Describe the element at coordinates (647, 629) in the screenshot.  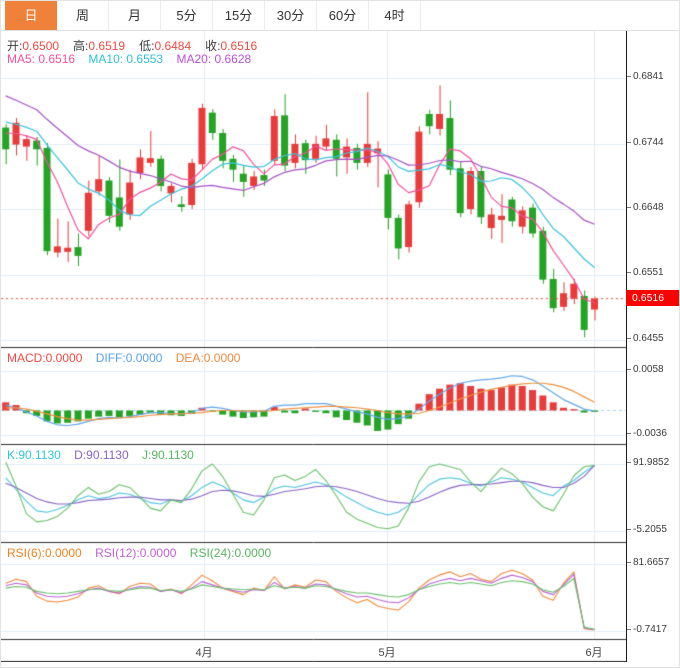
I see `rsi-tick-min: -0.7417` at that location.